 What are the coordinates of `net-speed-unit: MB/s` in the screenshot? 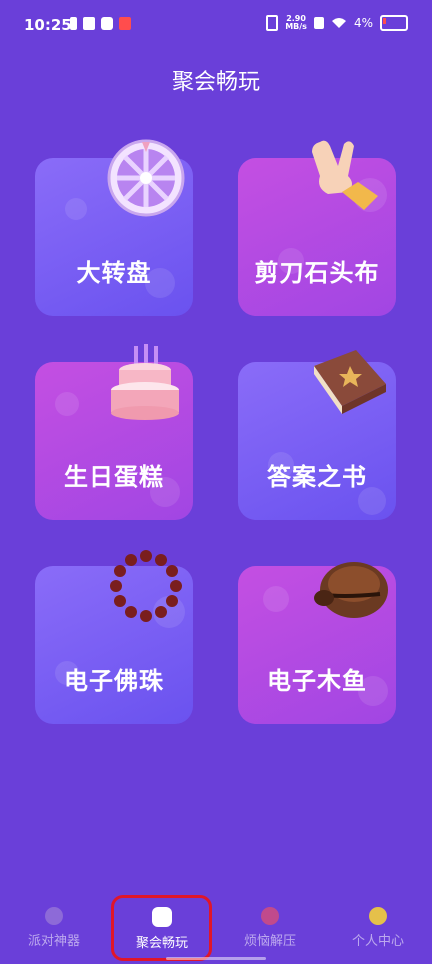 It's located at (296, 26).